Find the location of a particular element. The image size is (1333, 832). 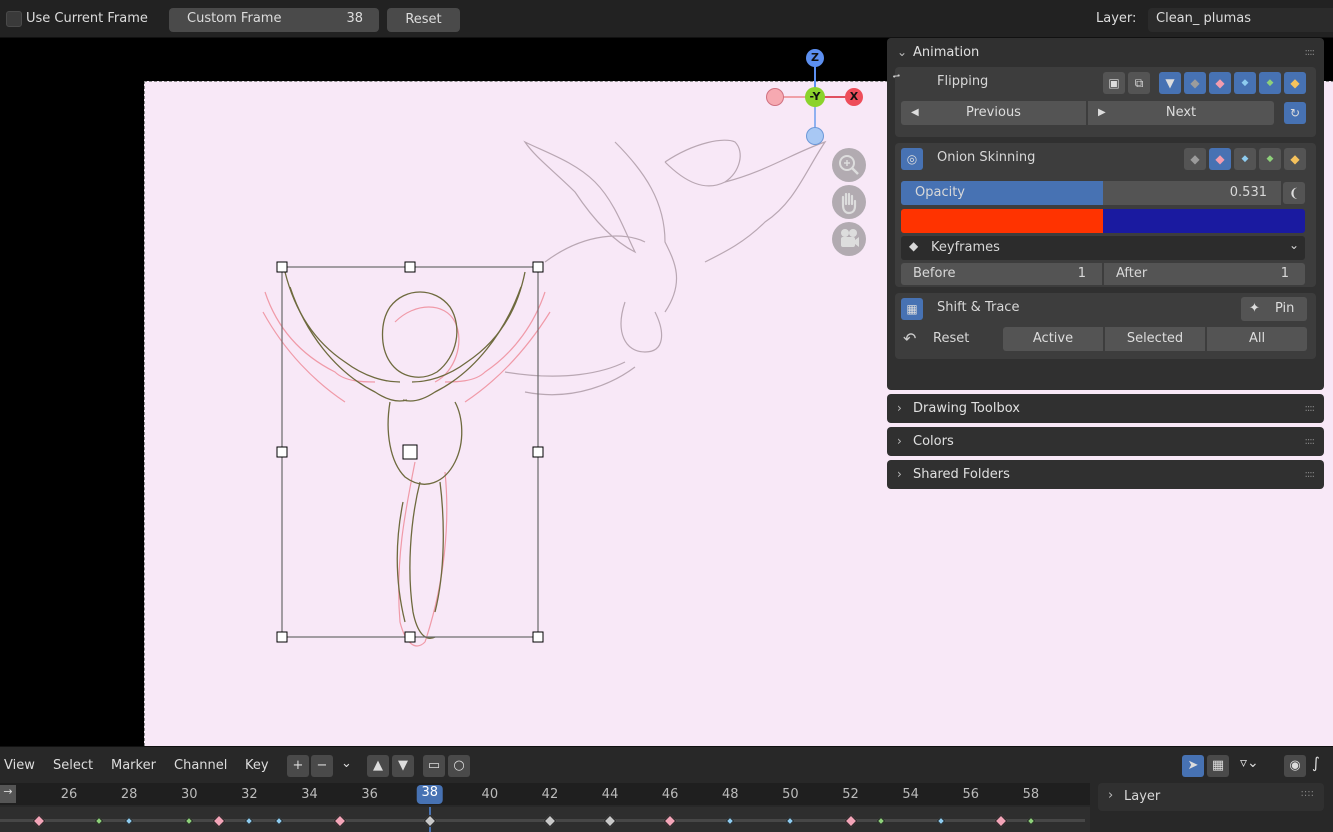

move-up-button: ▲ is located at coordinates (378, 766).